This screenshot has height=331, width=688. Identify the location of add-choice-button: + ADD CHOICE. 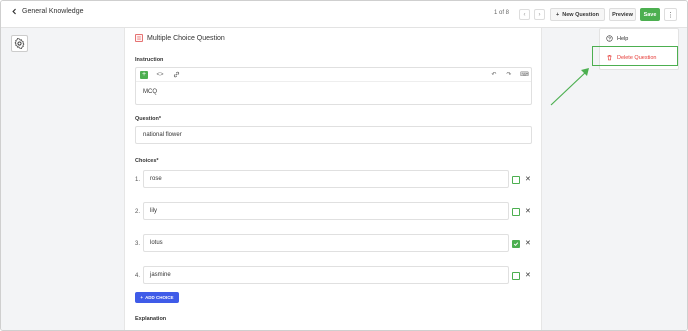
(157, 297).